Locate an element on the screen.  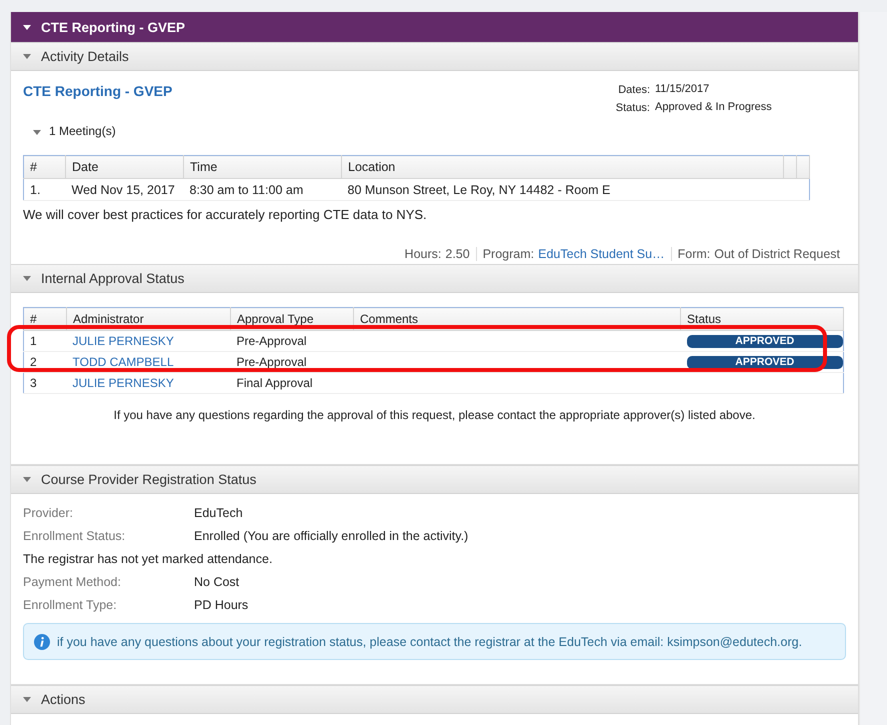
meta-label: Status: is located at coordinates (632, 109).